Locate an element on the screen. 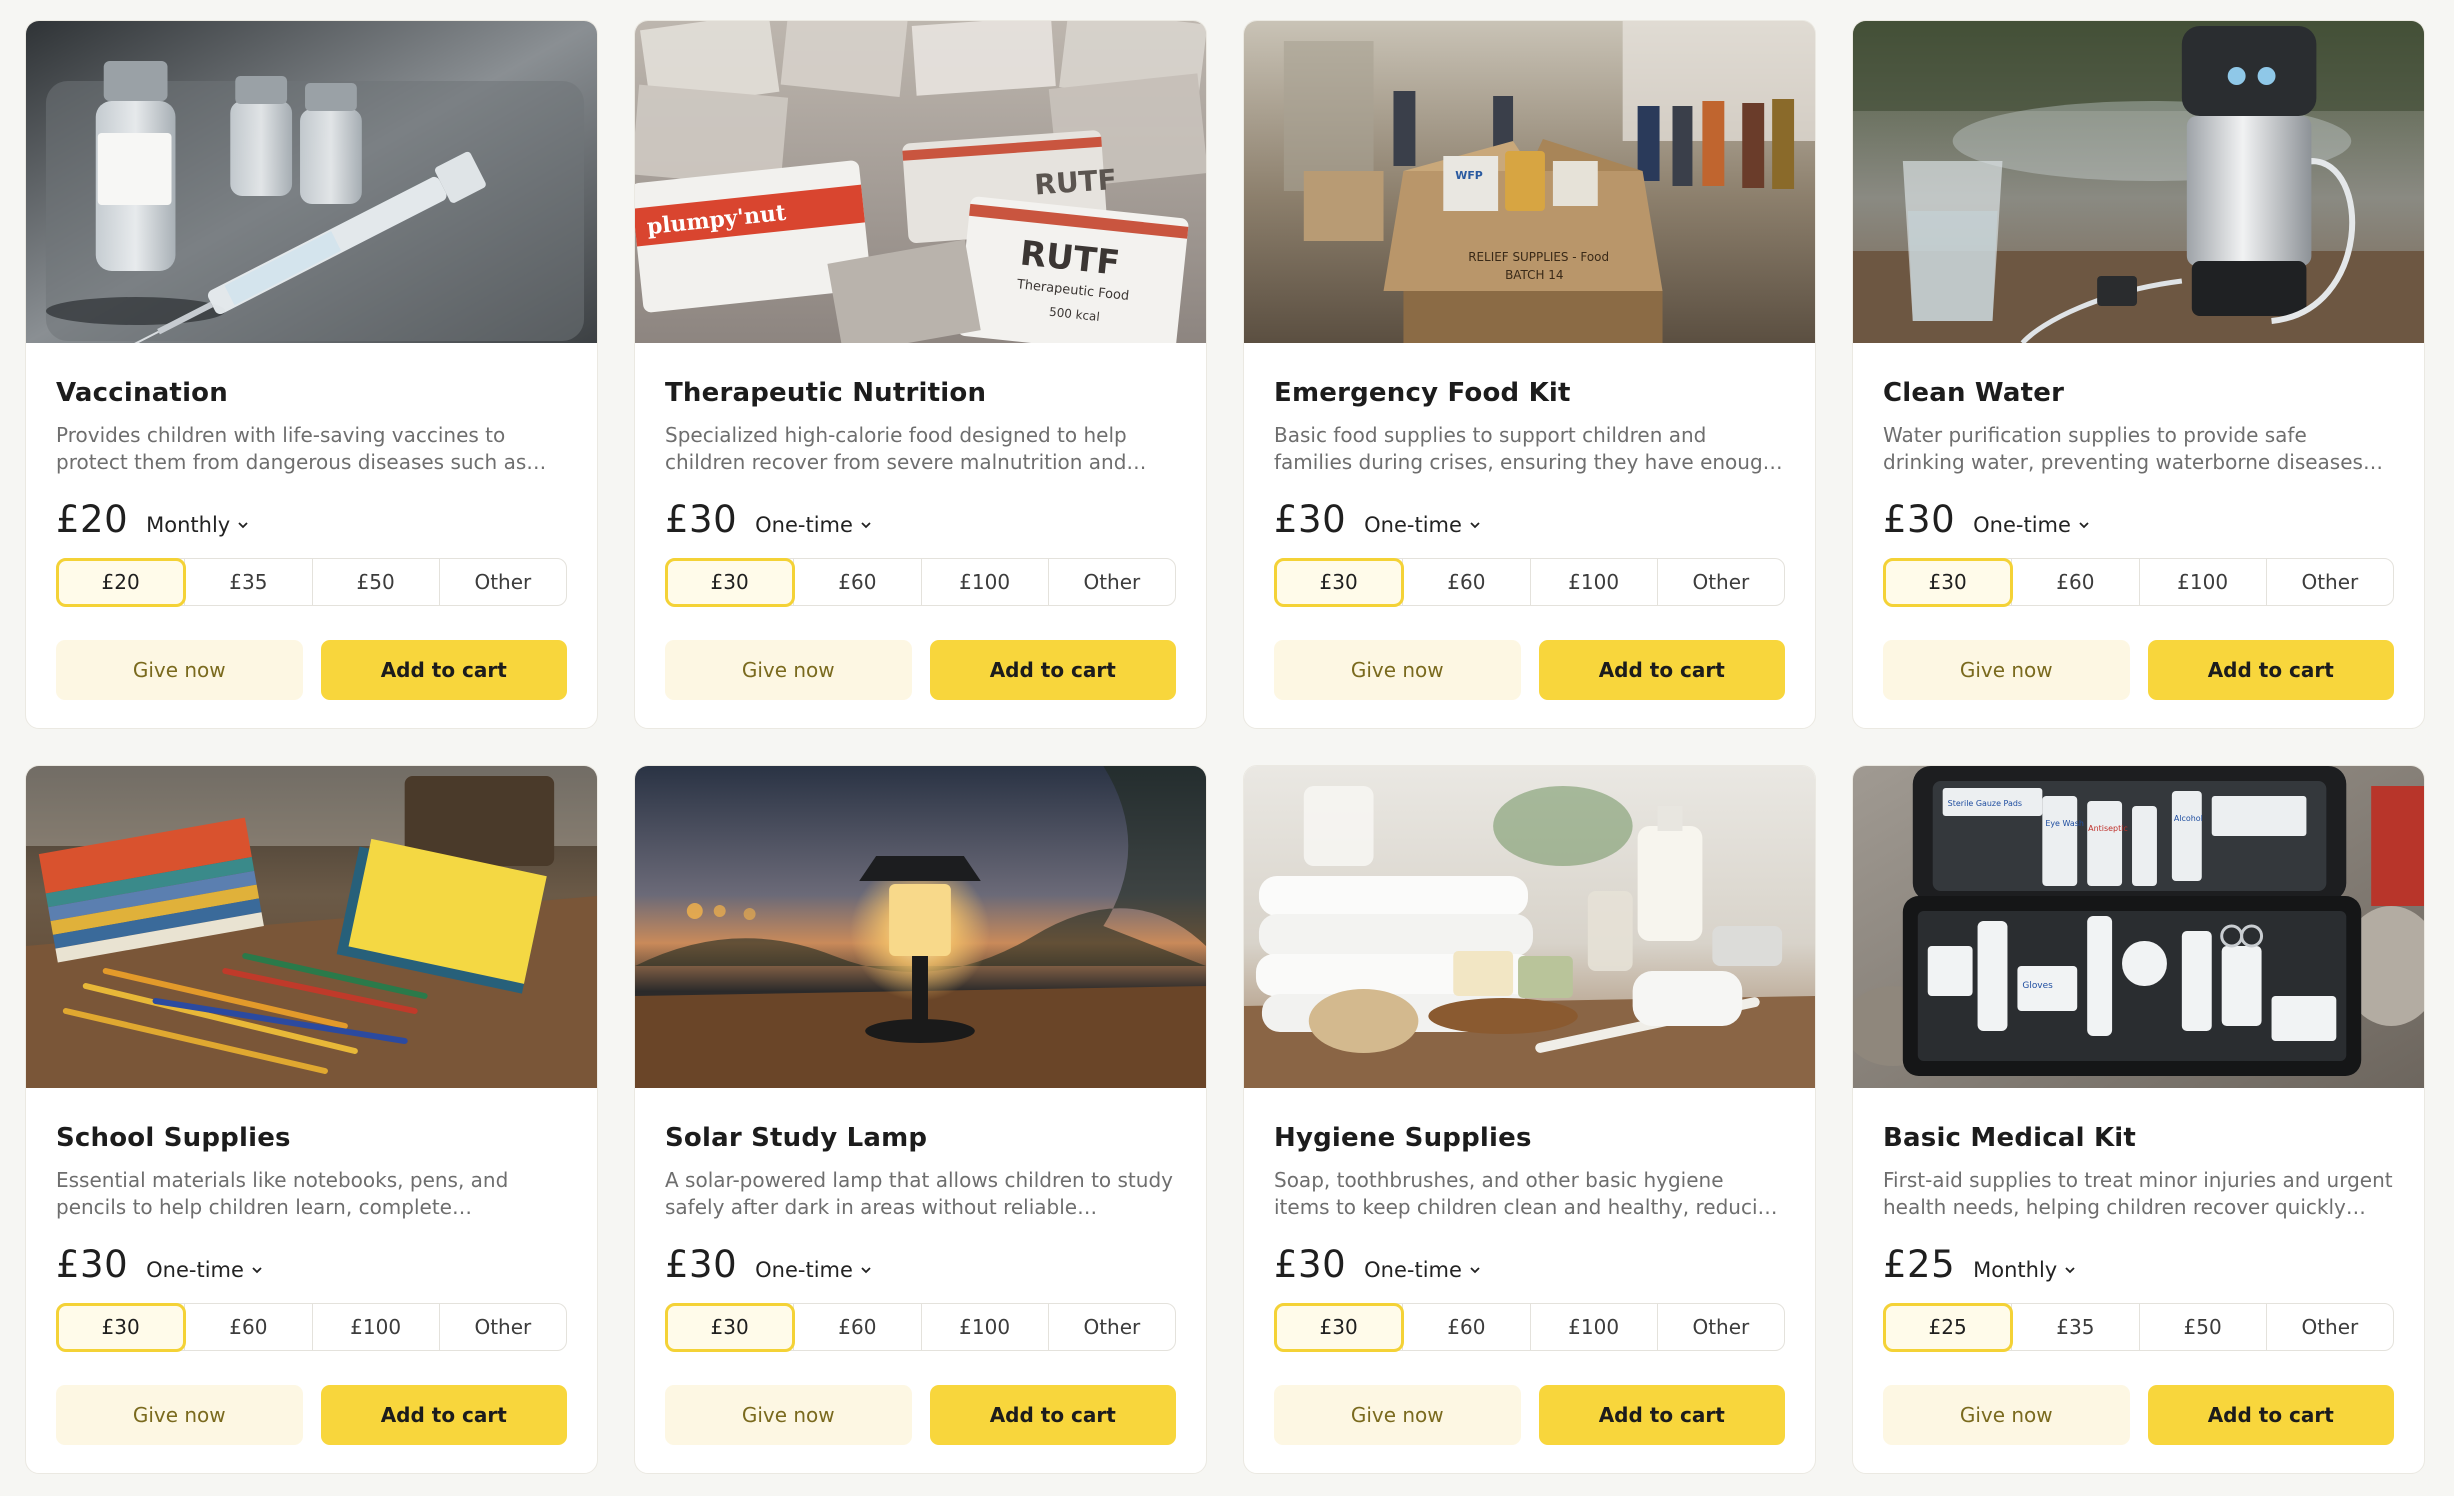  card-title: Vaccination is located at coordinates (142, 393).